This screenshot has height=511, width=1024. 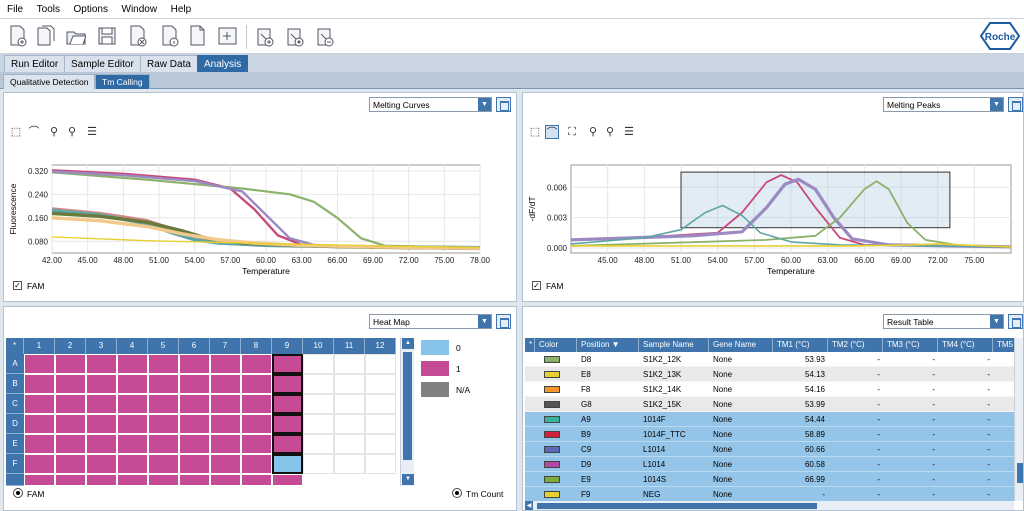 What do you see at coordinates (265, 36) in the screenshot?
I see `add-plate-icon` at bounding box center [265, 36].